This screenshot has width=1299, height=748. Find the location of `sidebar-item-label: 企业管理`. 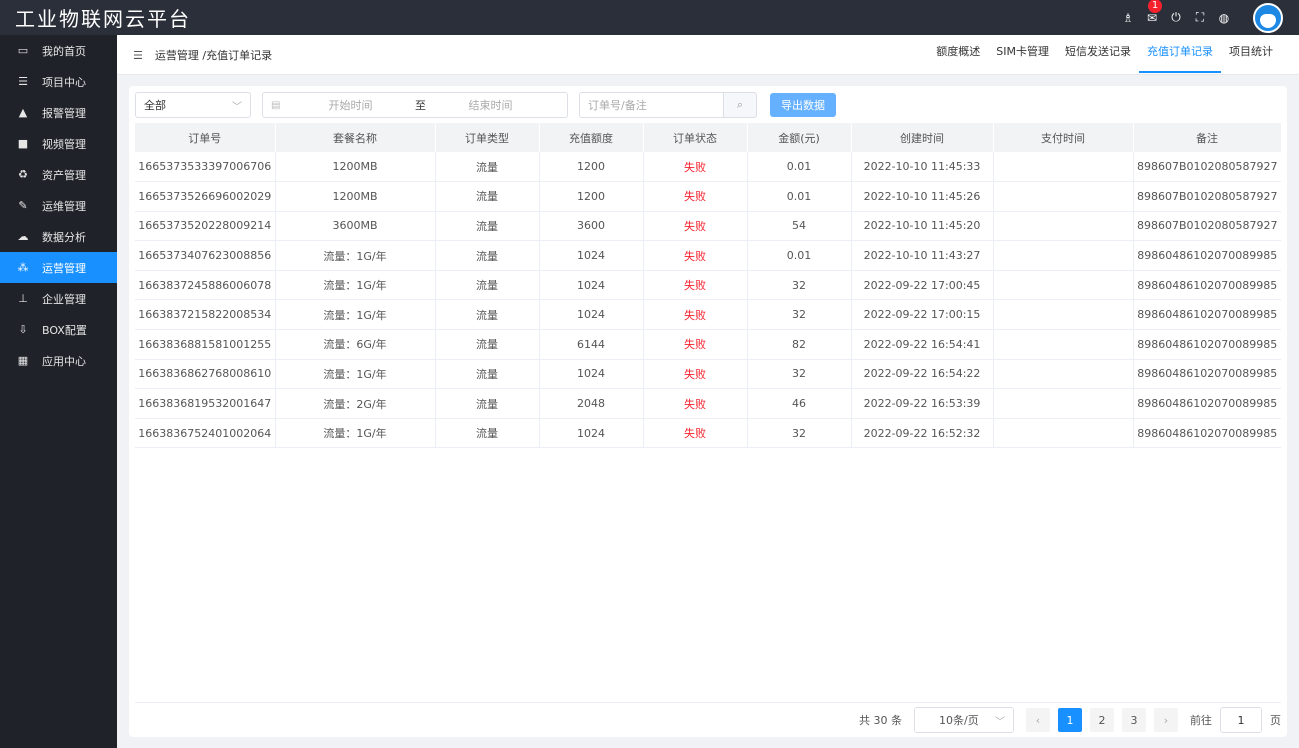

sidebar-item-label: 企业管理 is located at coordinates (64, 299).